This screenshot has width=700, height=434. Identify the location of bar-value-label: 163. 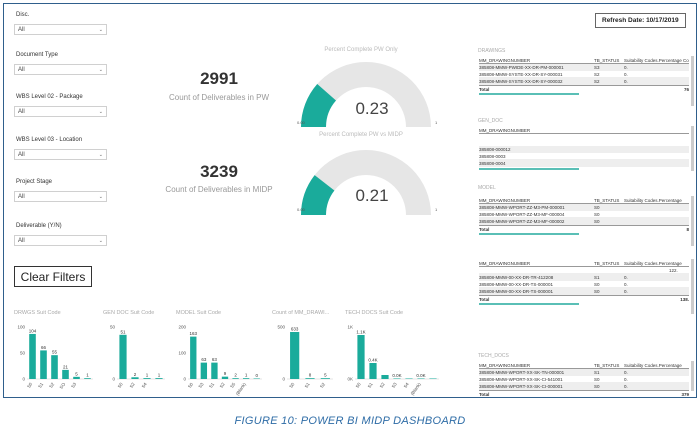
(194, 333).